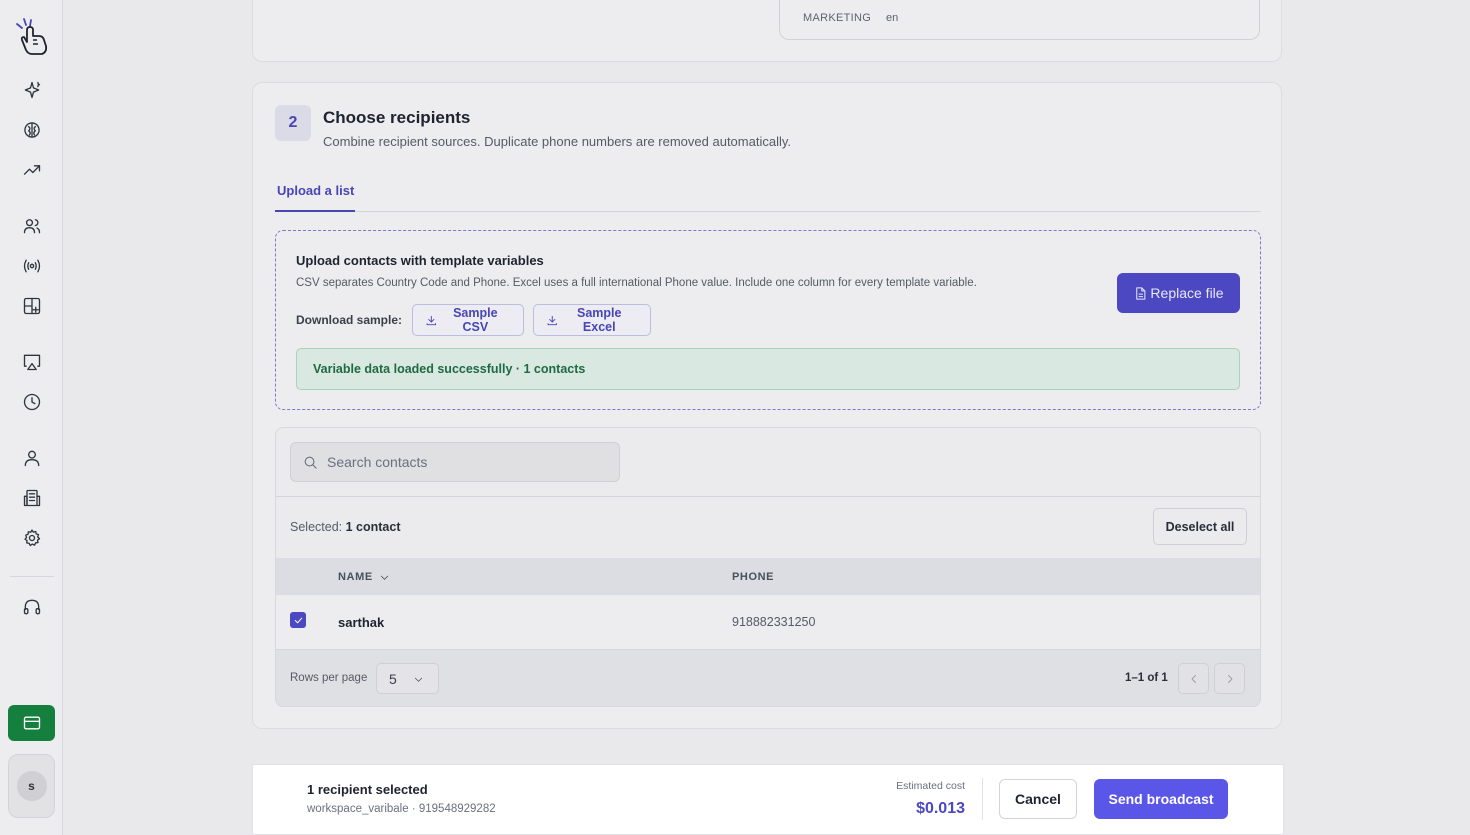  Describe the element at coordinates (930, 786) in the screenshot. I see `estimated-cost-label: Estimated cost` at that location.